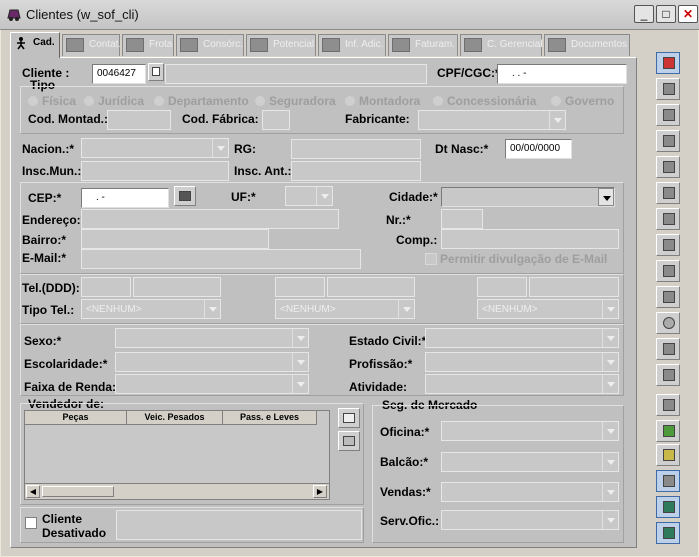 The image size is (699, 557). Describe the element at coordinates (210, 45) in the screenshot. I see `tab-consorc: Consórc.` at that location.